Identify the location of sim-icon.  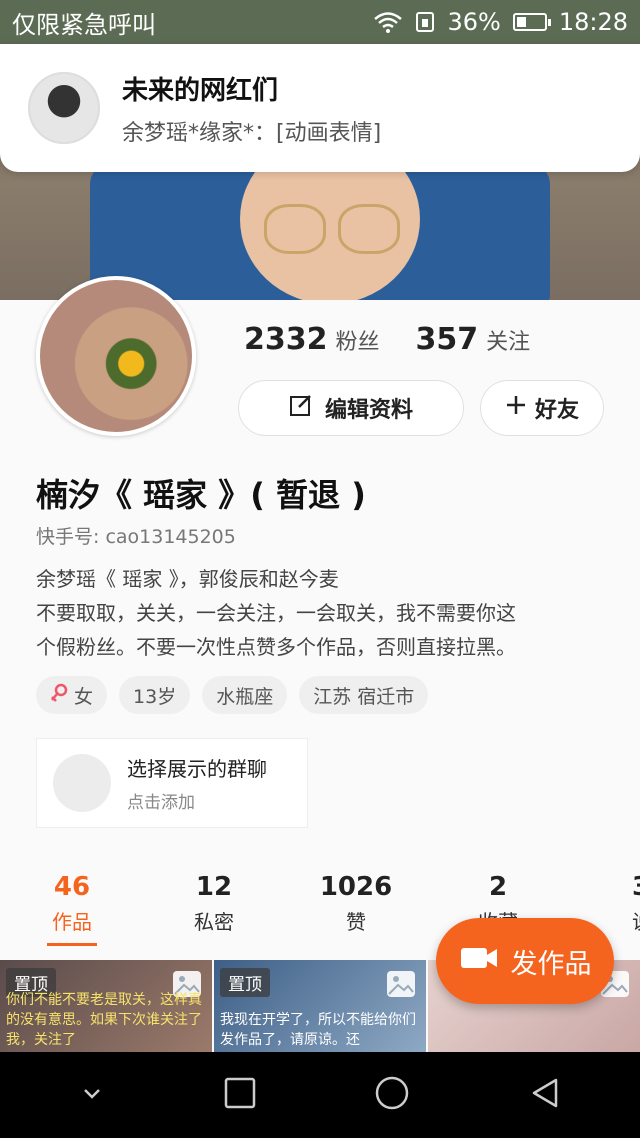
(425, 22).